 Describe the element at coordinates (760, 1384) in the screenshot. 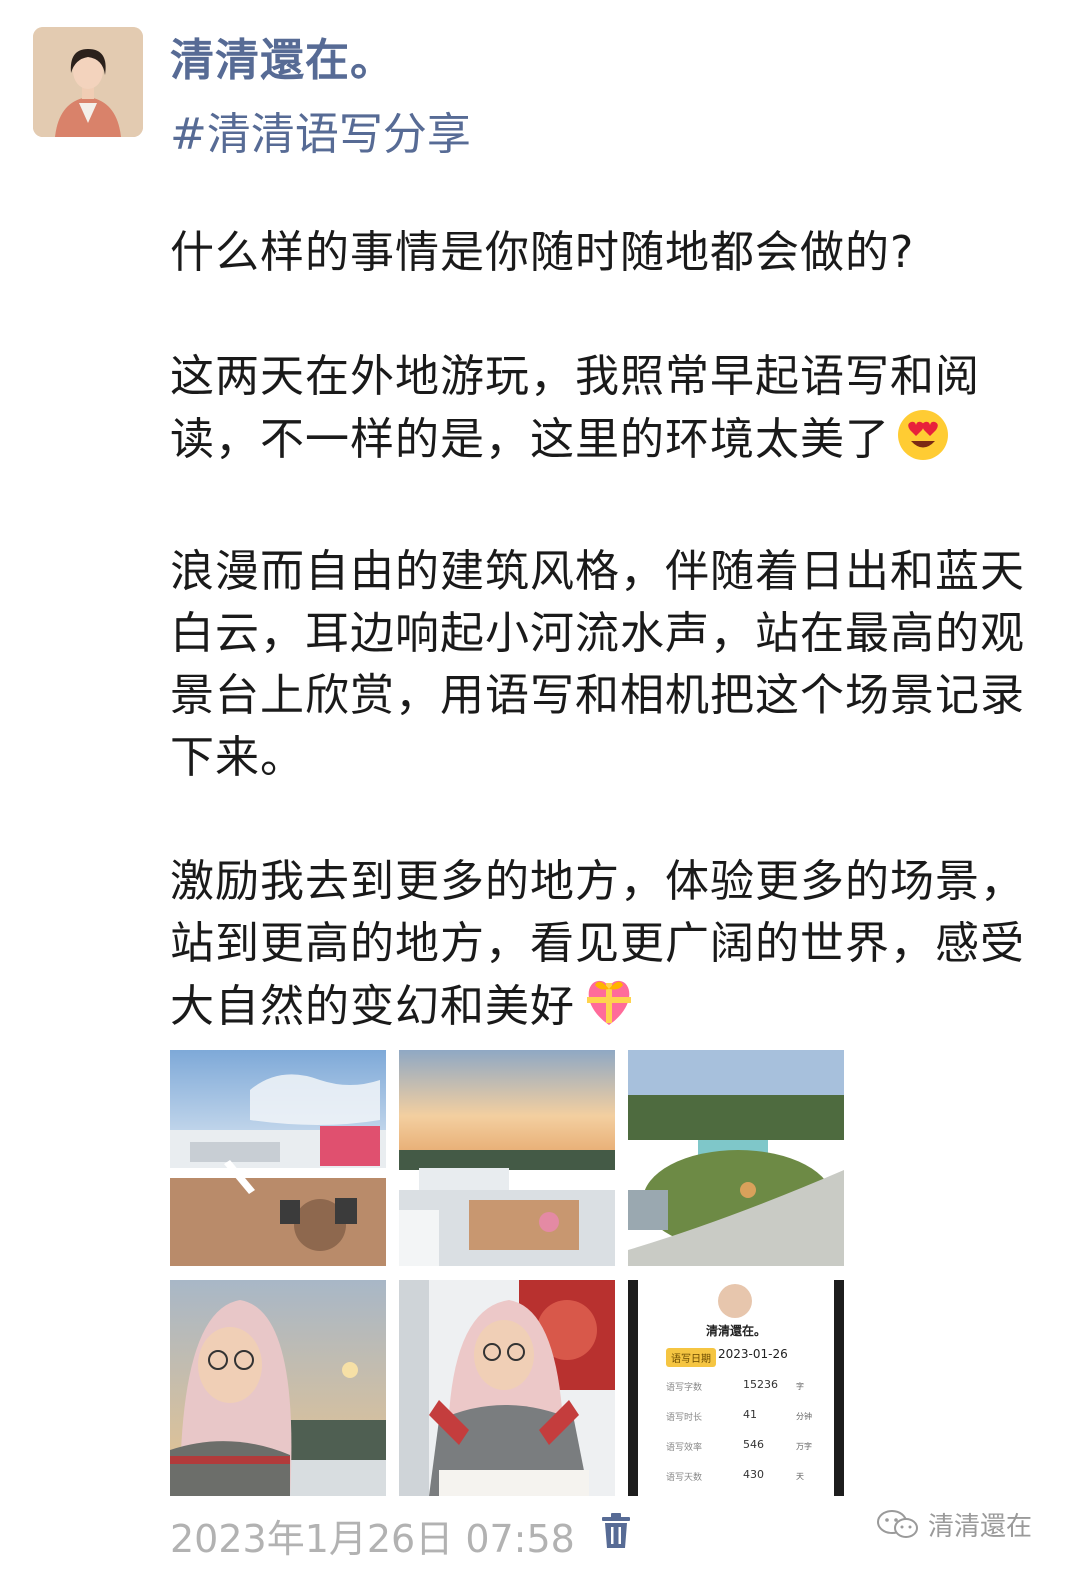

I see `stats-value: 15236` at that location.